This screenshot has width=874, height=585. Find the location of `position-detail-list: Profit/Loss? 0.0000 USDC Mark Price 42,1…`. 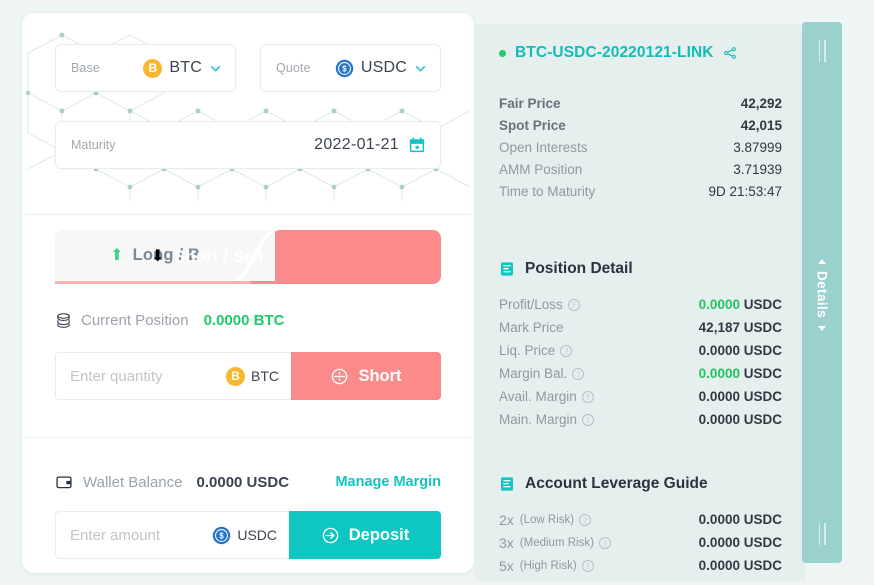

position-detail-list: Profit/Loss? 0.0000 USDC Mark Price 42,1… is located at coordinates (640, 362).